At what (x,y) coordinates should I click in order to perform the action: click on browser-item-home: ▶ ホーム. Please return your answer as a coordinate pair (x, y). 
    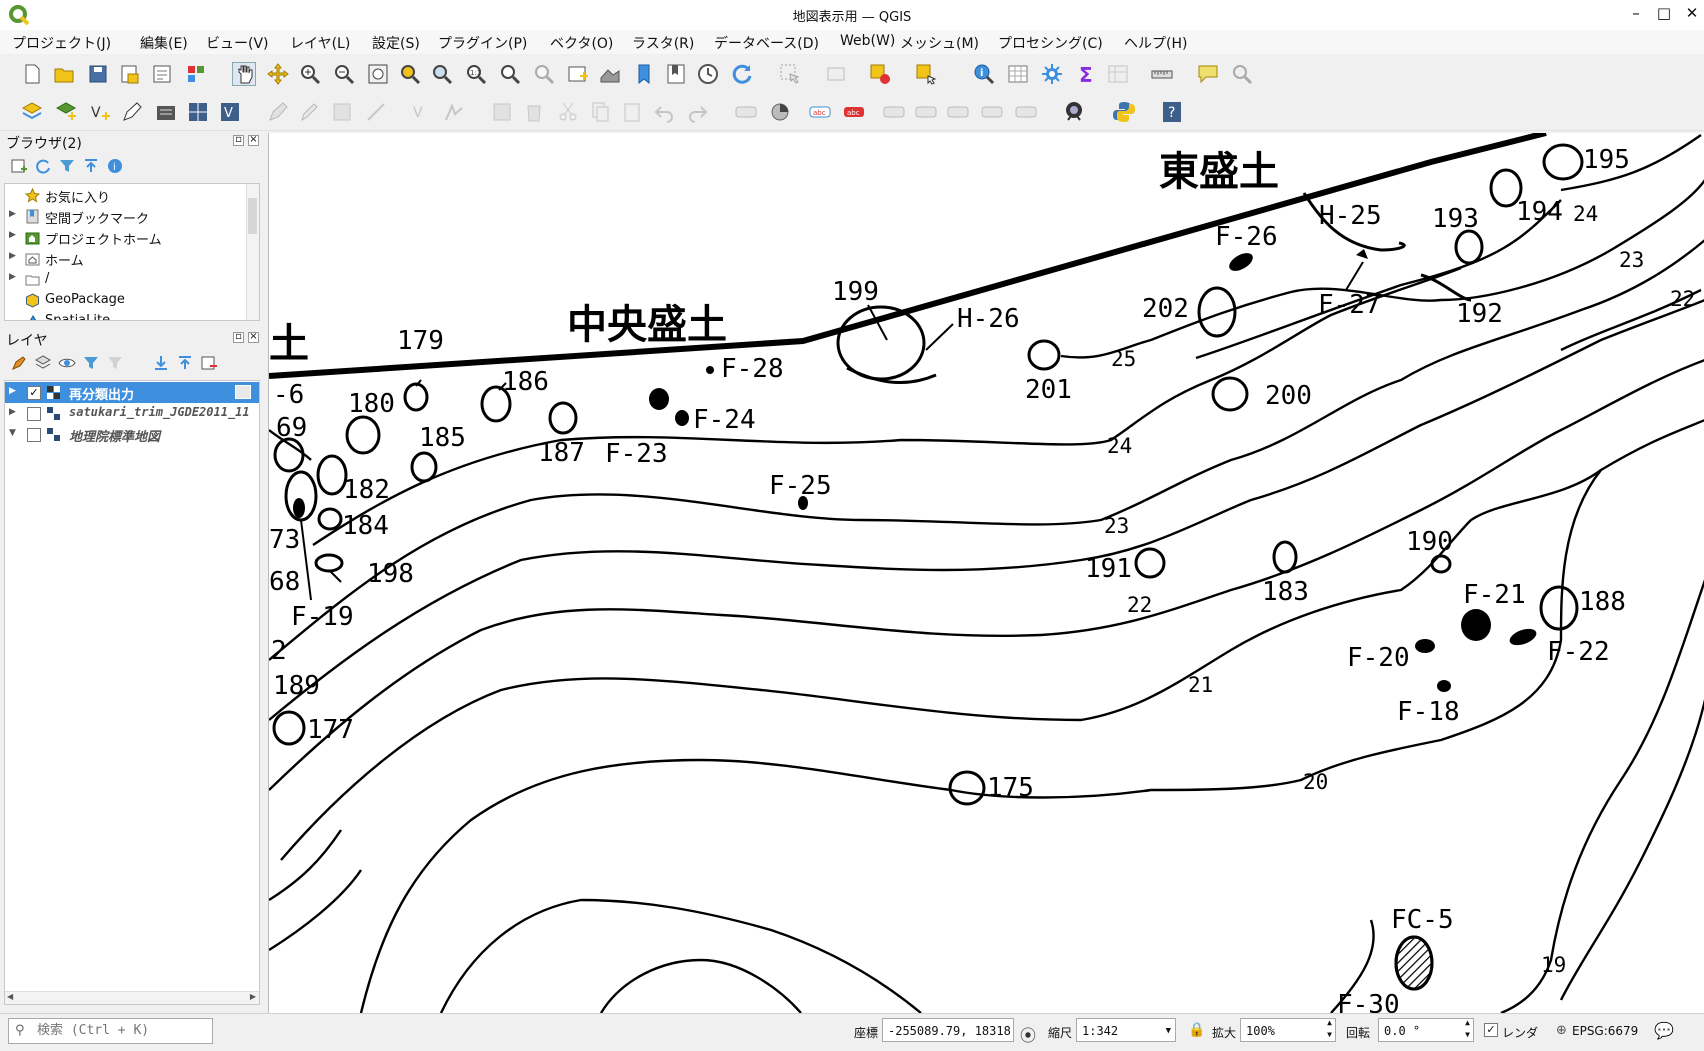
    Looking at the image, I should click on (132, 258).